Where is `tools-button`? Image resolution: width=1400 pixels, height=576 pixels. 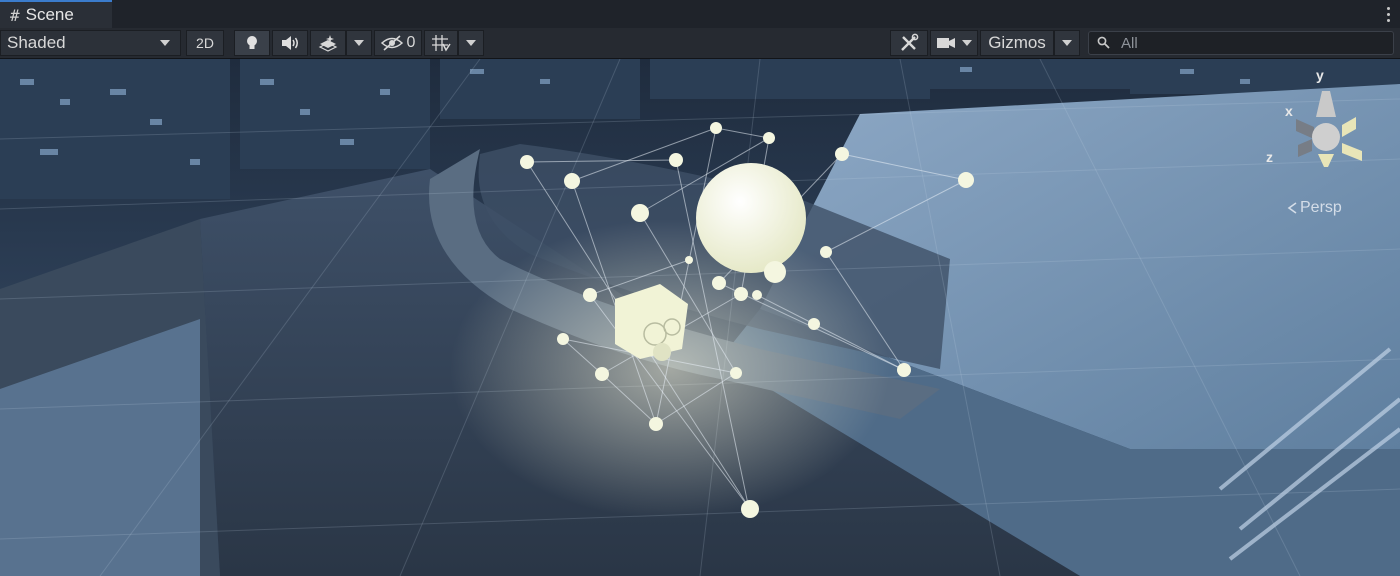 tools-button is located at coordinates (909, 43).